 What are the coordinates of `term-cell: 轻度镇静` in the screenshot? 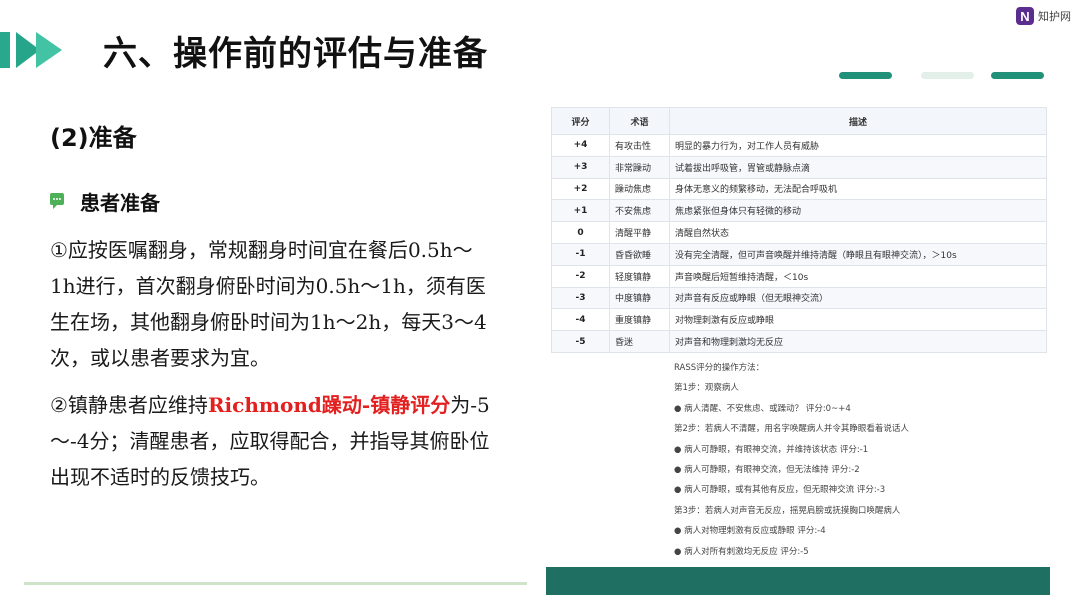 It's located at (639, 276).